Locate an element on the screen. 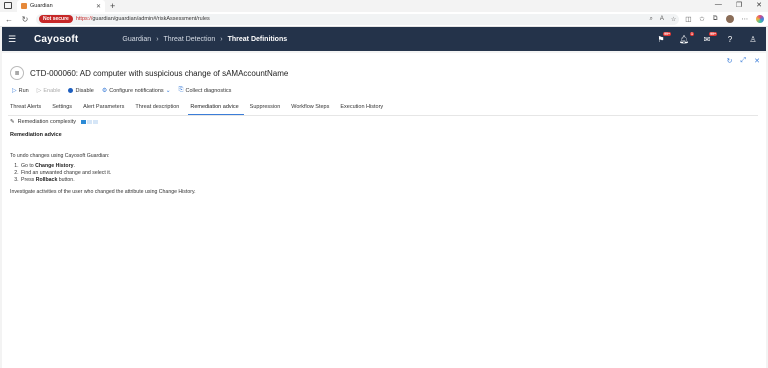  tab-settings: Settings is located at coordinates (63, 108).